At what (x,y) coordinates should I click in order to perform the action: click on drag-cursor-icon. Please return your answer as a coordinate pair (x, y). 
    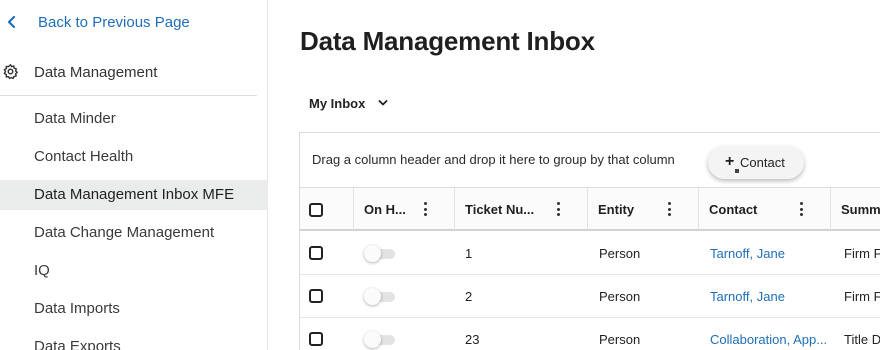
    Looking at the image, I should click on (737, 171).